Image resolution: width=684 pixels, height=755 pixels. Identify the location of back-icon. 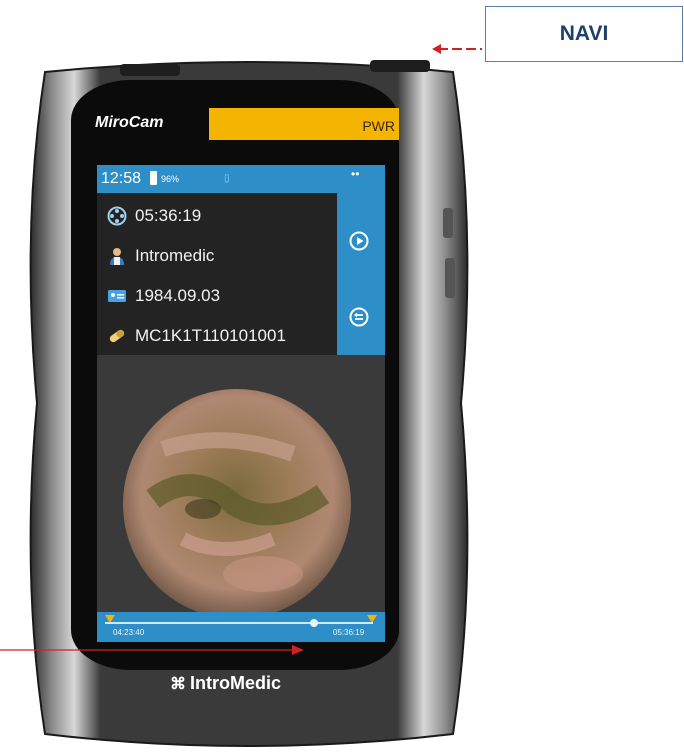
(359, 317).